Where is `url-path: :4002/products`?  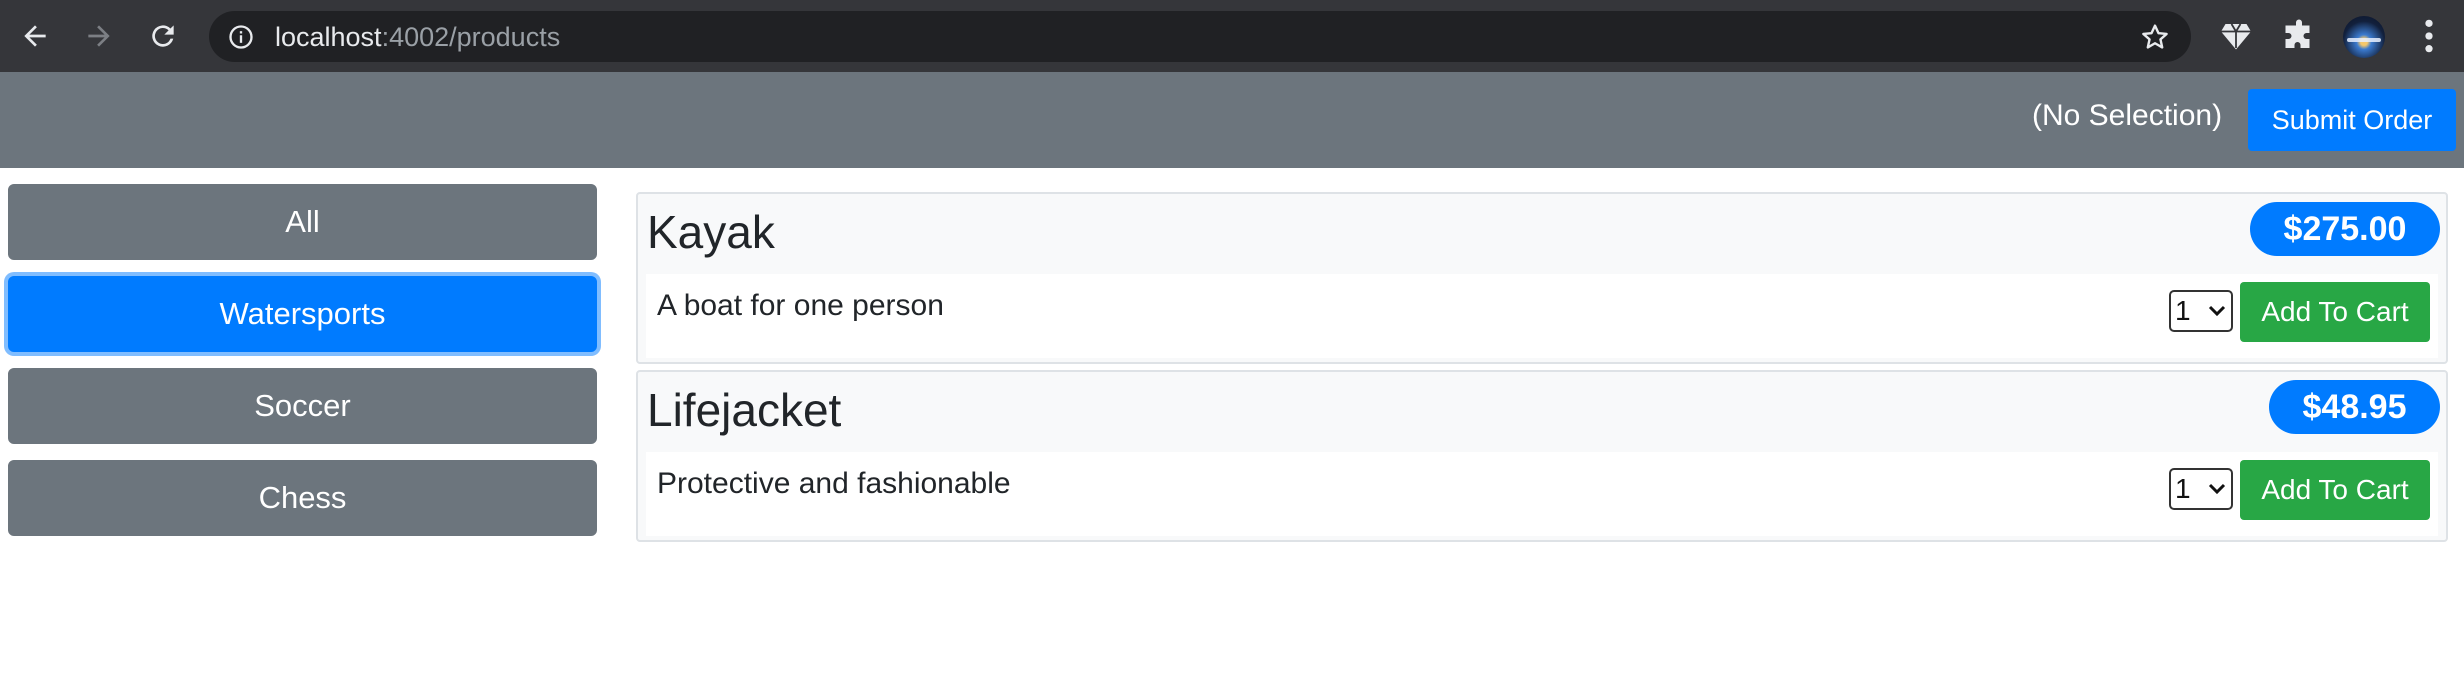 url-path: :4002/products is located at coordinates (471, 37).